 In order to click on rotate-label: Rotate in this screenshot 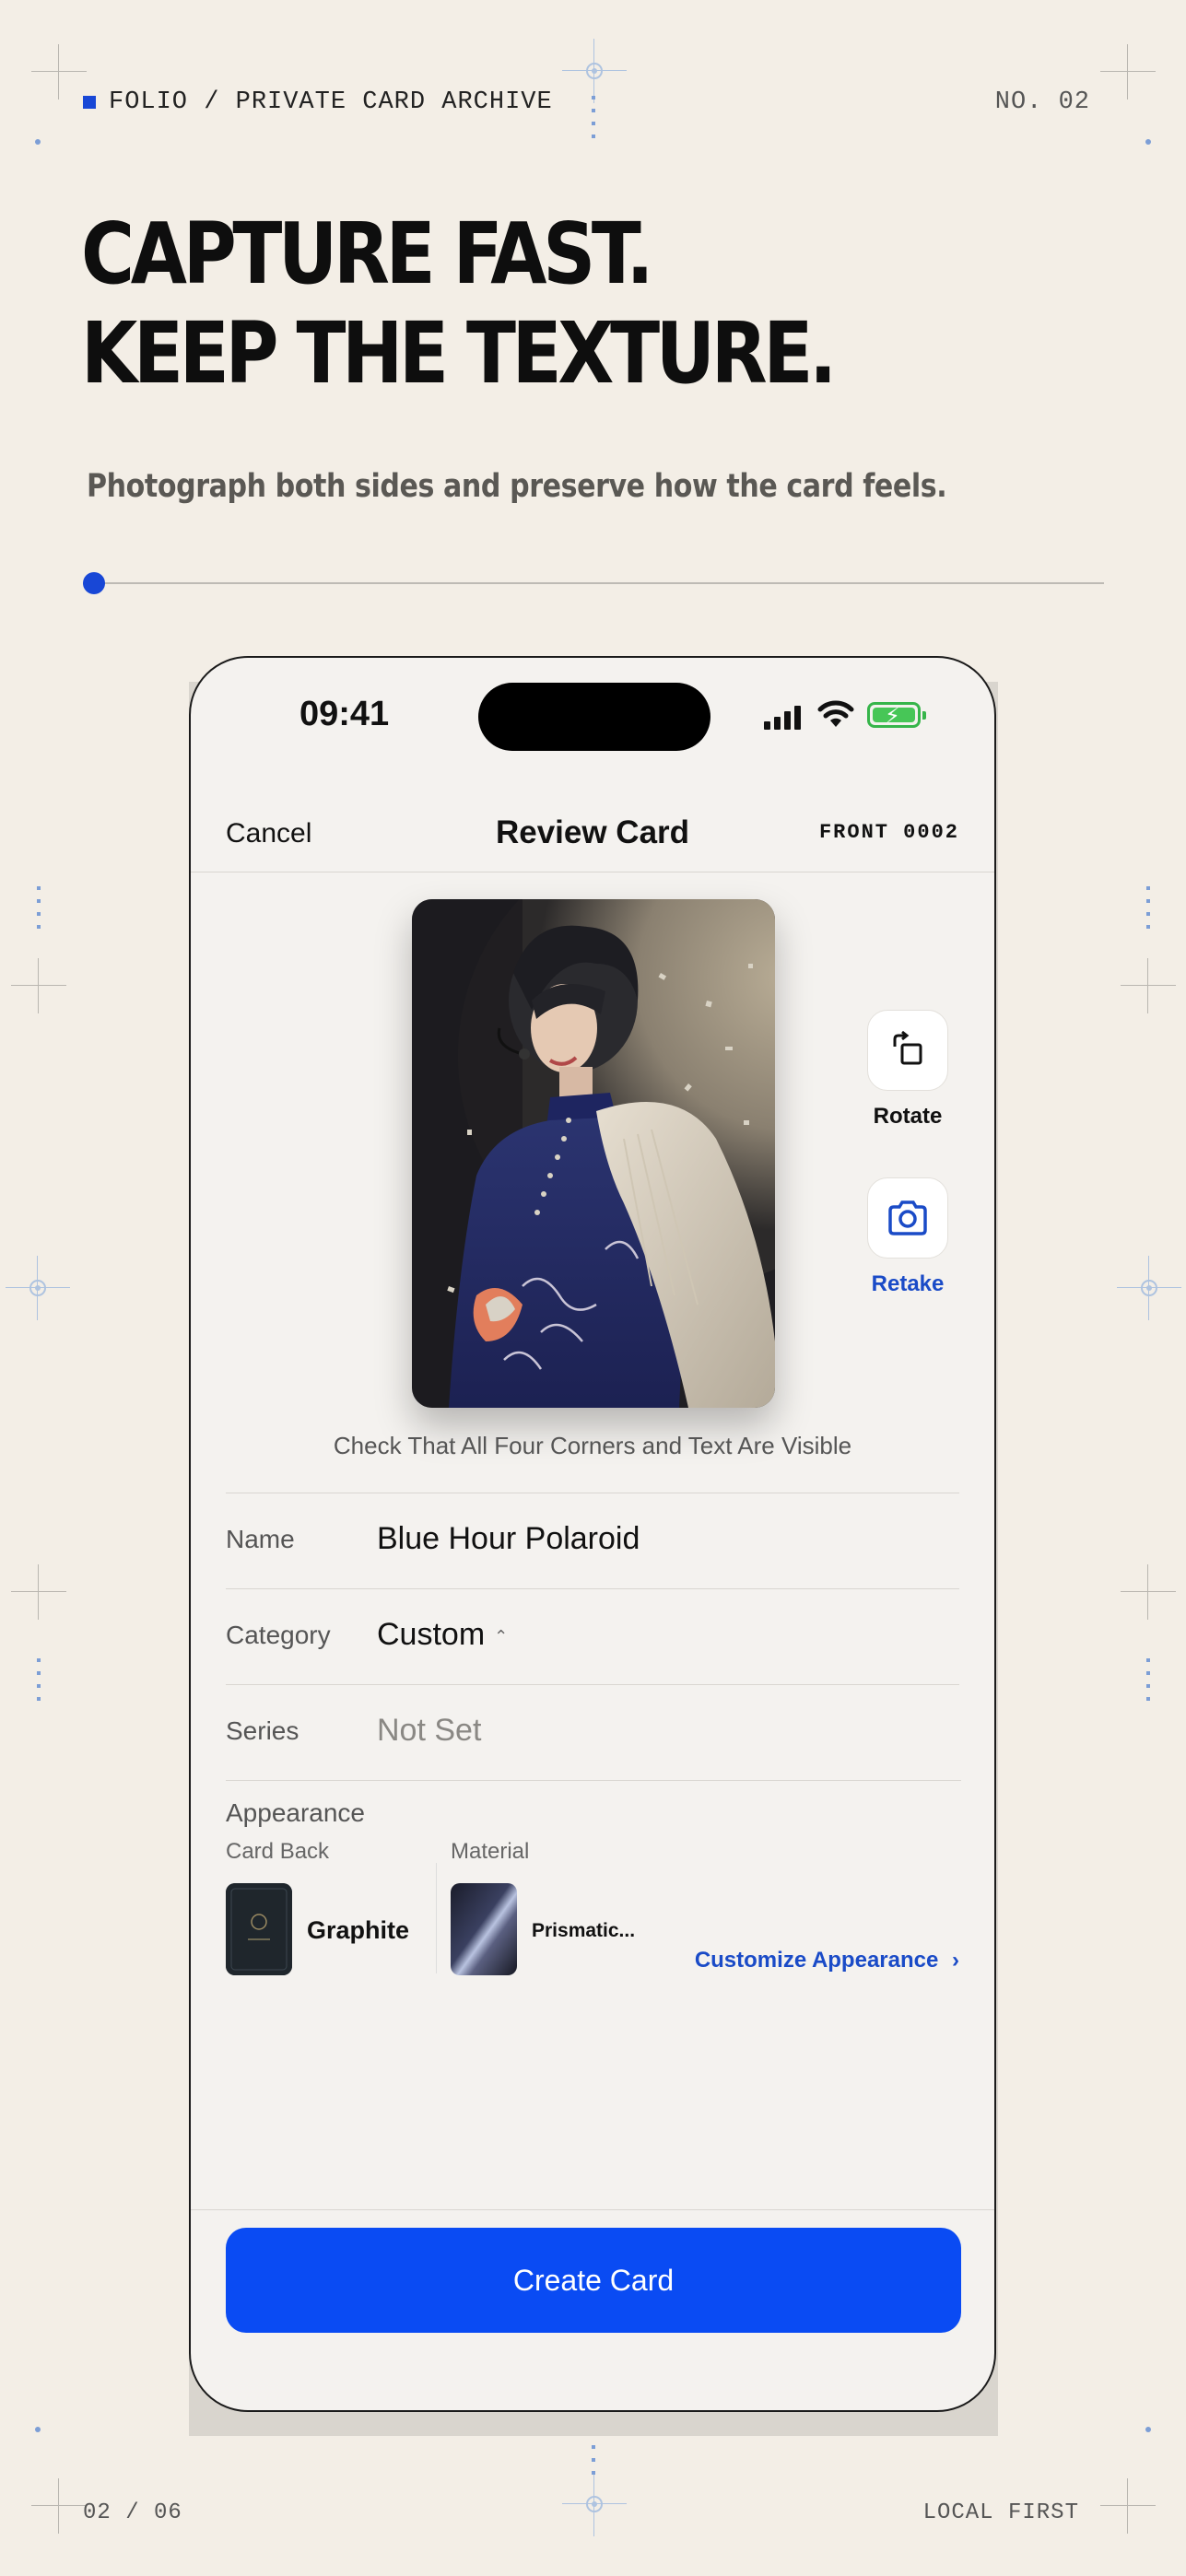, I will do `click(908, 1116)`.